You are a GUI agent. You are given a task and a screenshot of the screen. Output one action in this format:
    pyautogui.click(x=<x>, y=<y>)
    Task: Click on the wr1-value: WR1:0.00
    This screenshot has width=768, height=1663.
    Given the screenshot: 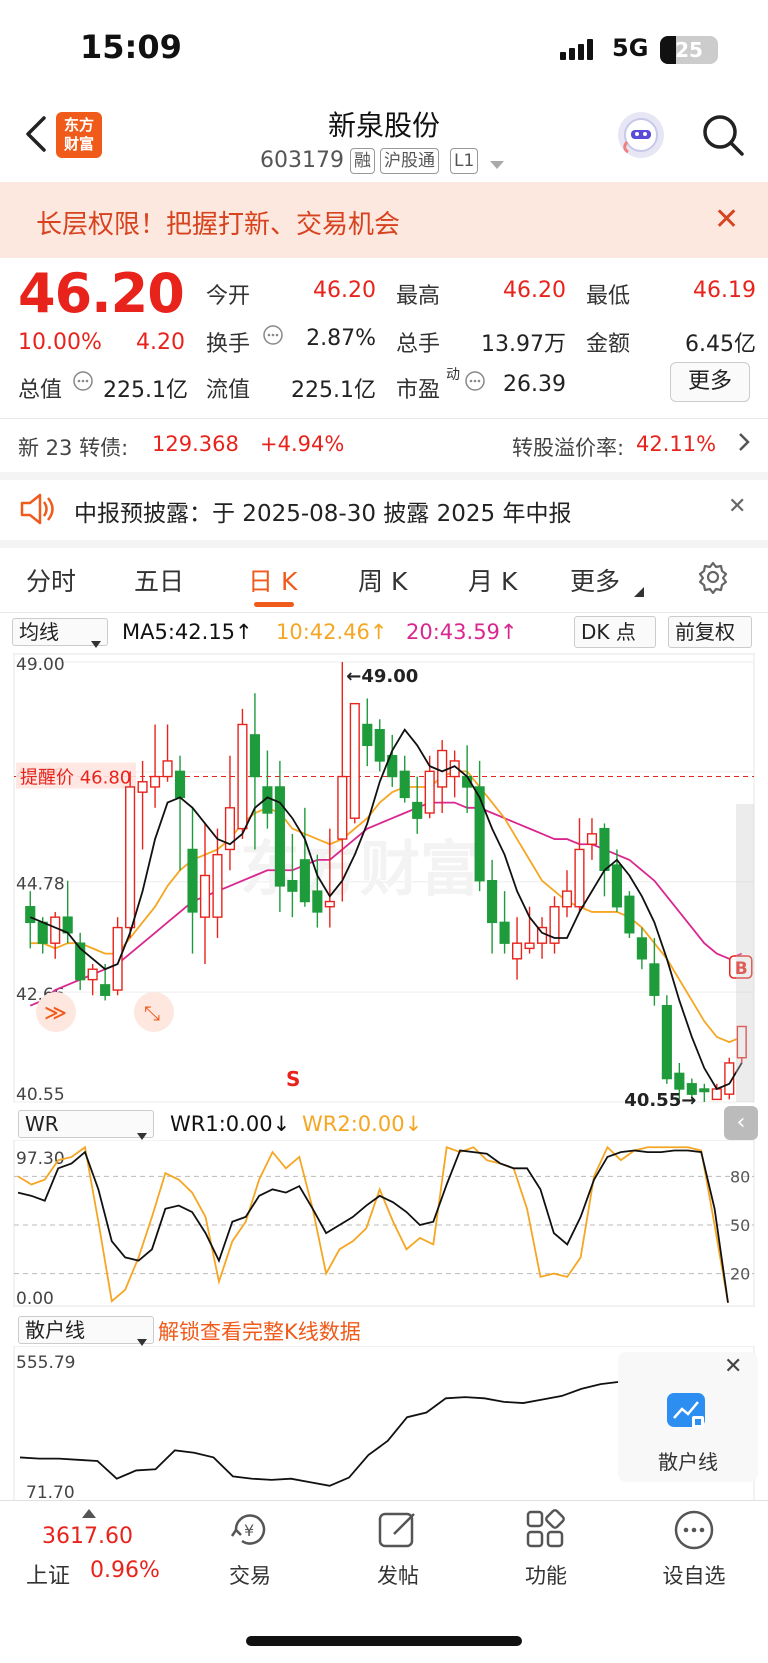 What is the action you would take?
    pyautogui.click(x=221, y=1124)
    